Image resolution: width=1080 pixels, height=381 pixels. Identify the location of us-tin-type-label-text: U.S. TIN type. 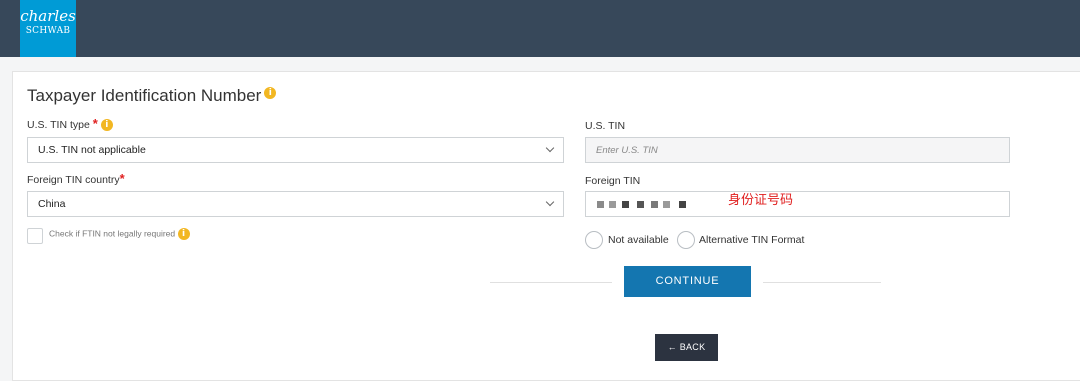
(58, 125).